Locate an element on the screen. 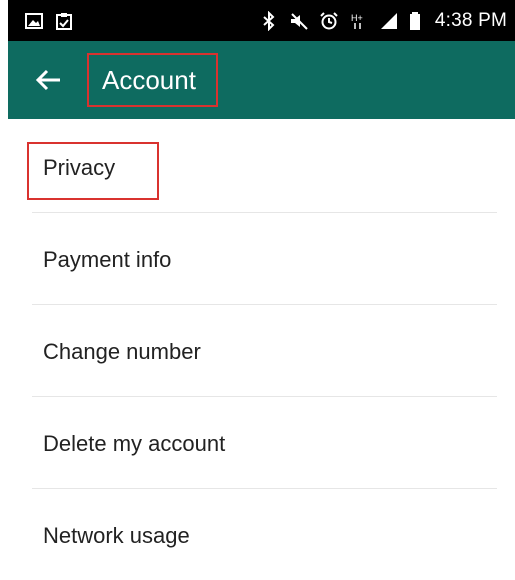 The width and height of the screenshot is (515, 580). status-time: 4:38 PM is located at coordinates (470, 20).